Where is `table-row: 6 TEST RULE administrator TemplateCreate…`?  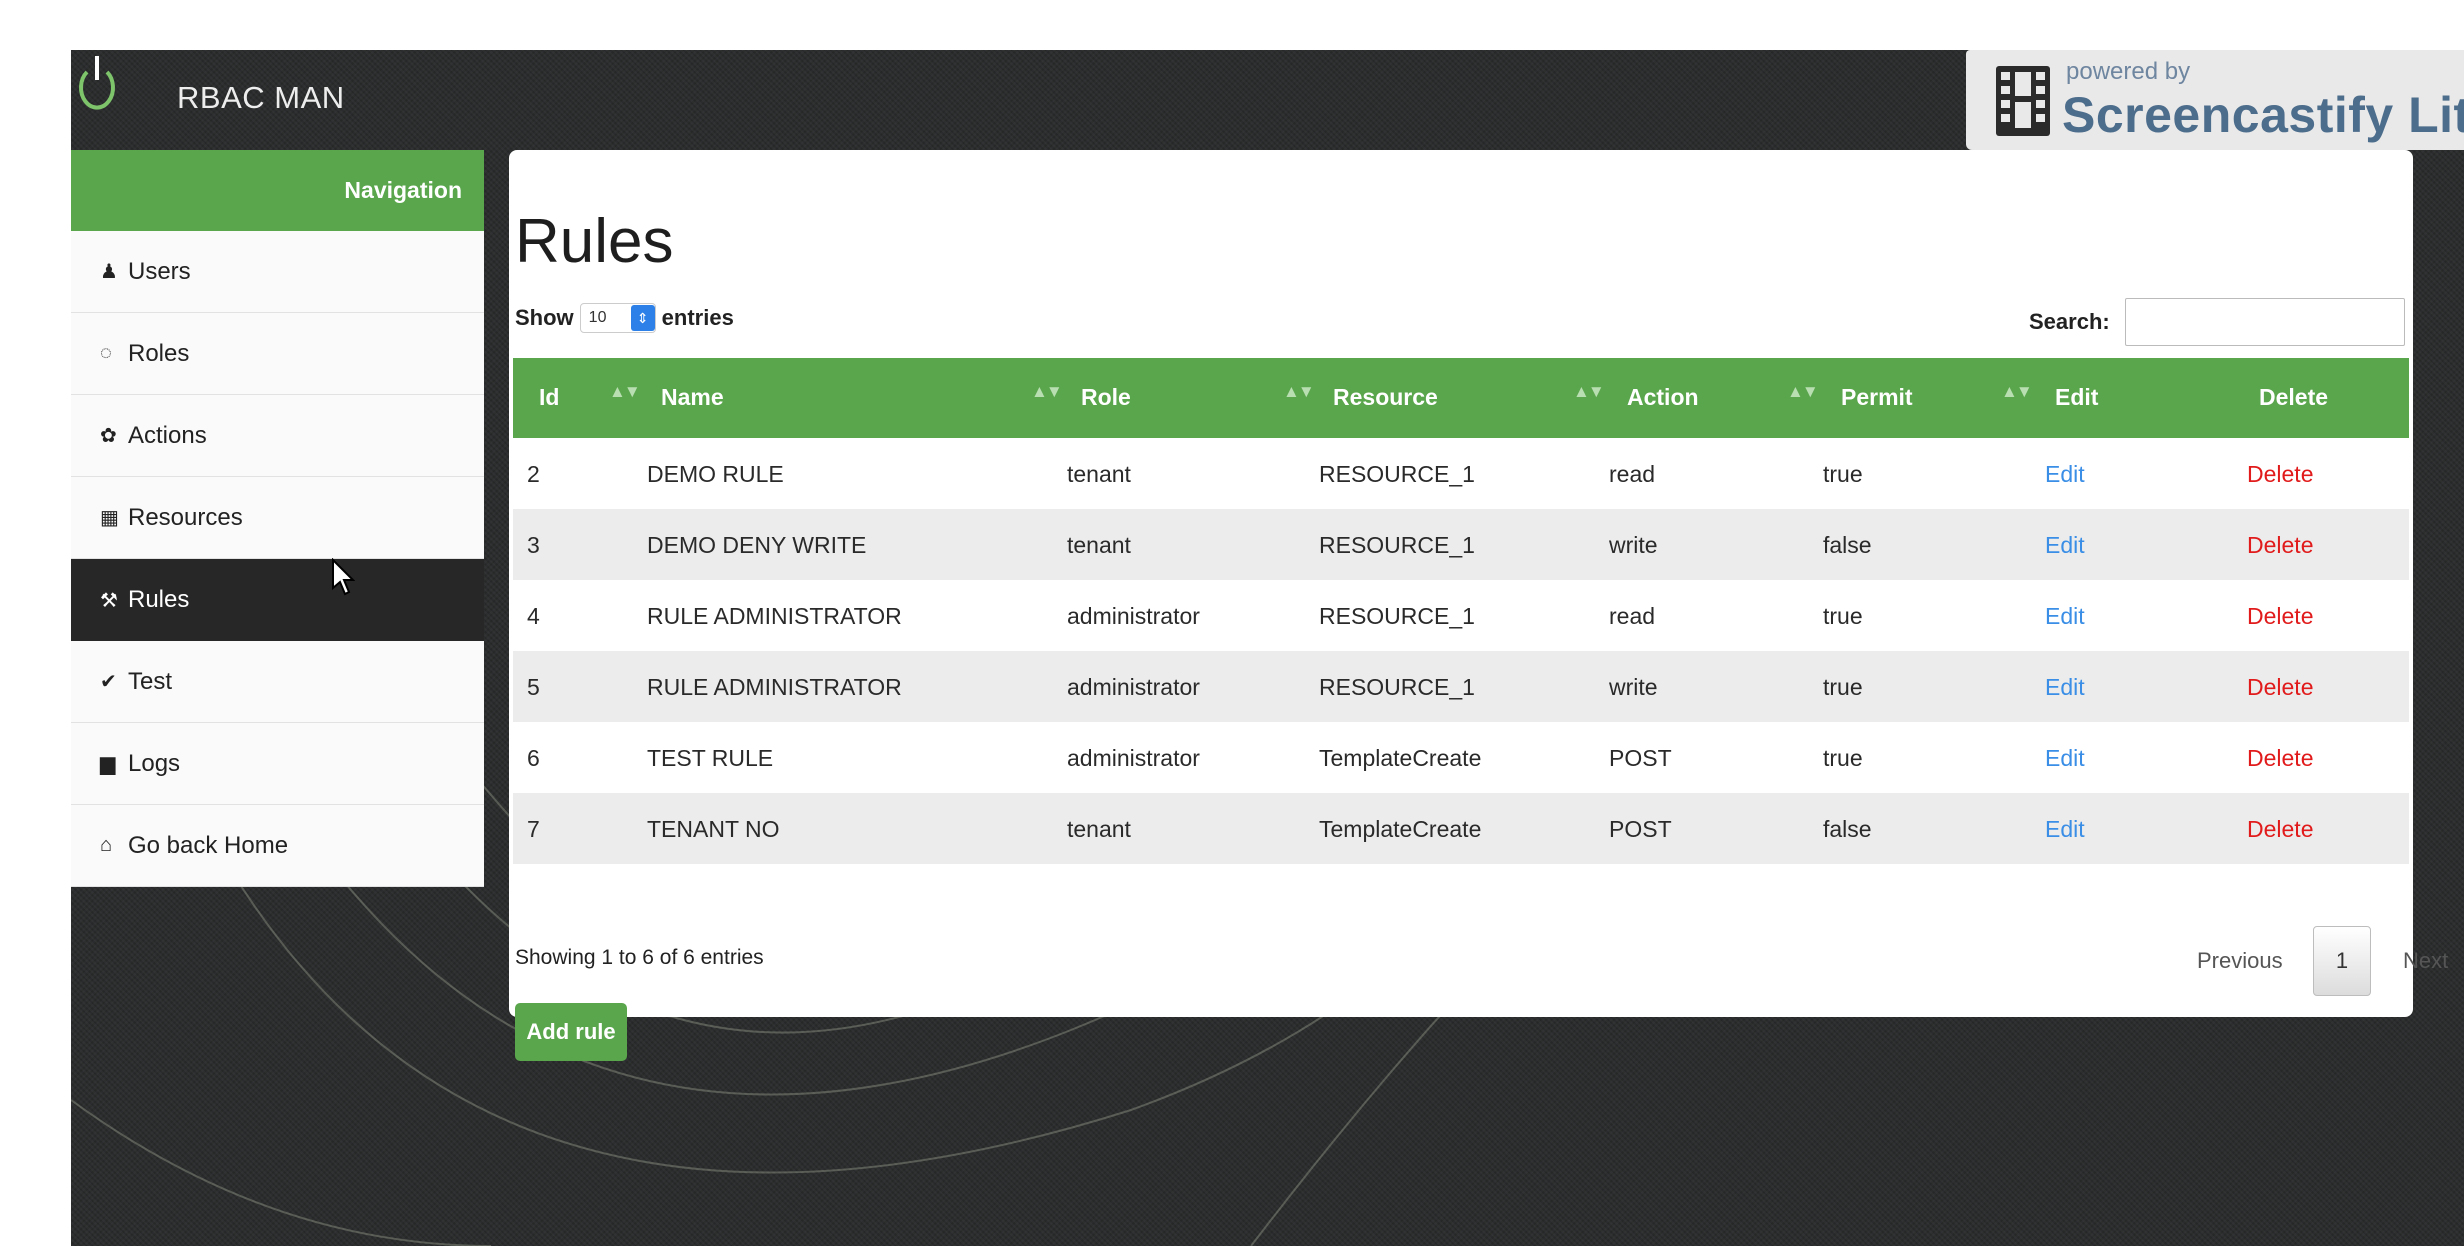
table-row: 6 TEST RULE administrator TemplateCreate… is located at coordinates (1461, 757).